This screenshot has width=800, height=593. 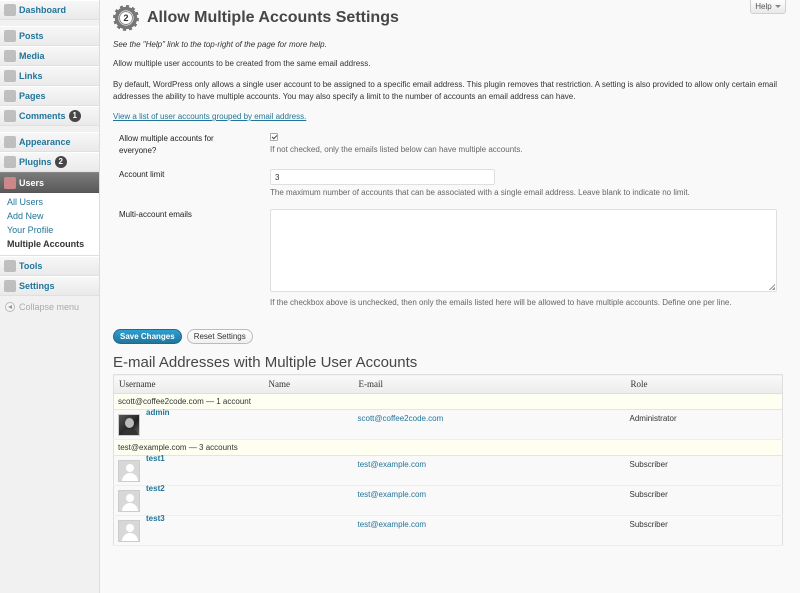 What do you see at coordinates (49, 56) in the screenshot?
I see `sidebar-item-media: Media` at bounding box center [49, 56].